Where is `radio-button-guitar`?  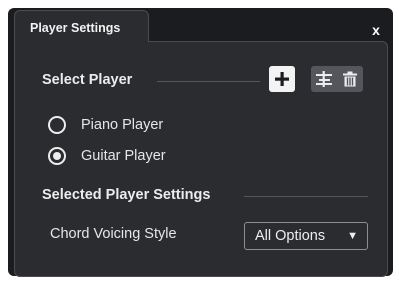
radio-button-guitar is located at coordinates (57, 156).